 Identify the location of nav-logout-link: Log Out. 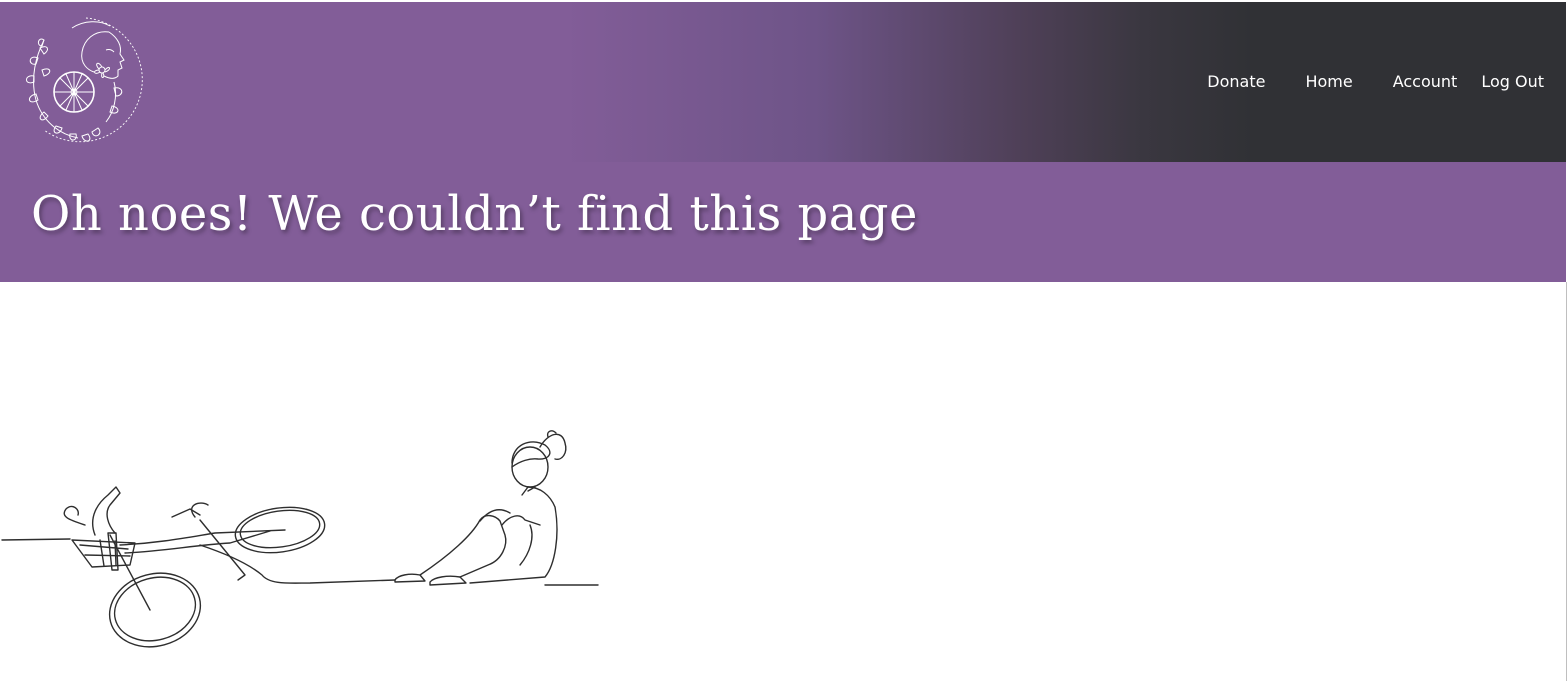
(1512, 81).